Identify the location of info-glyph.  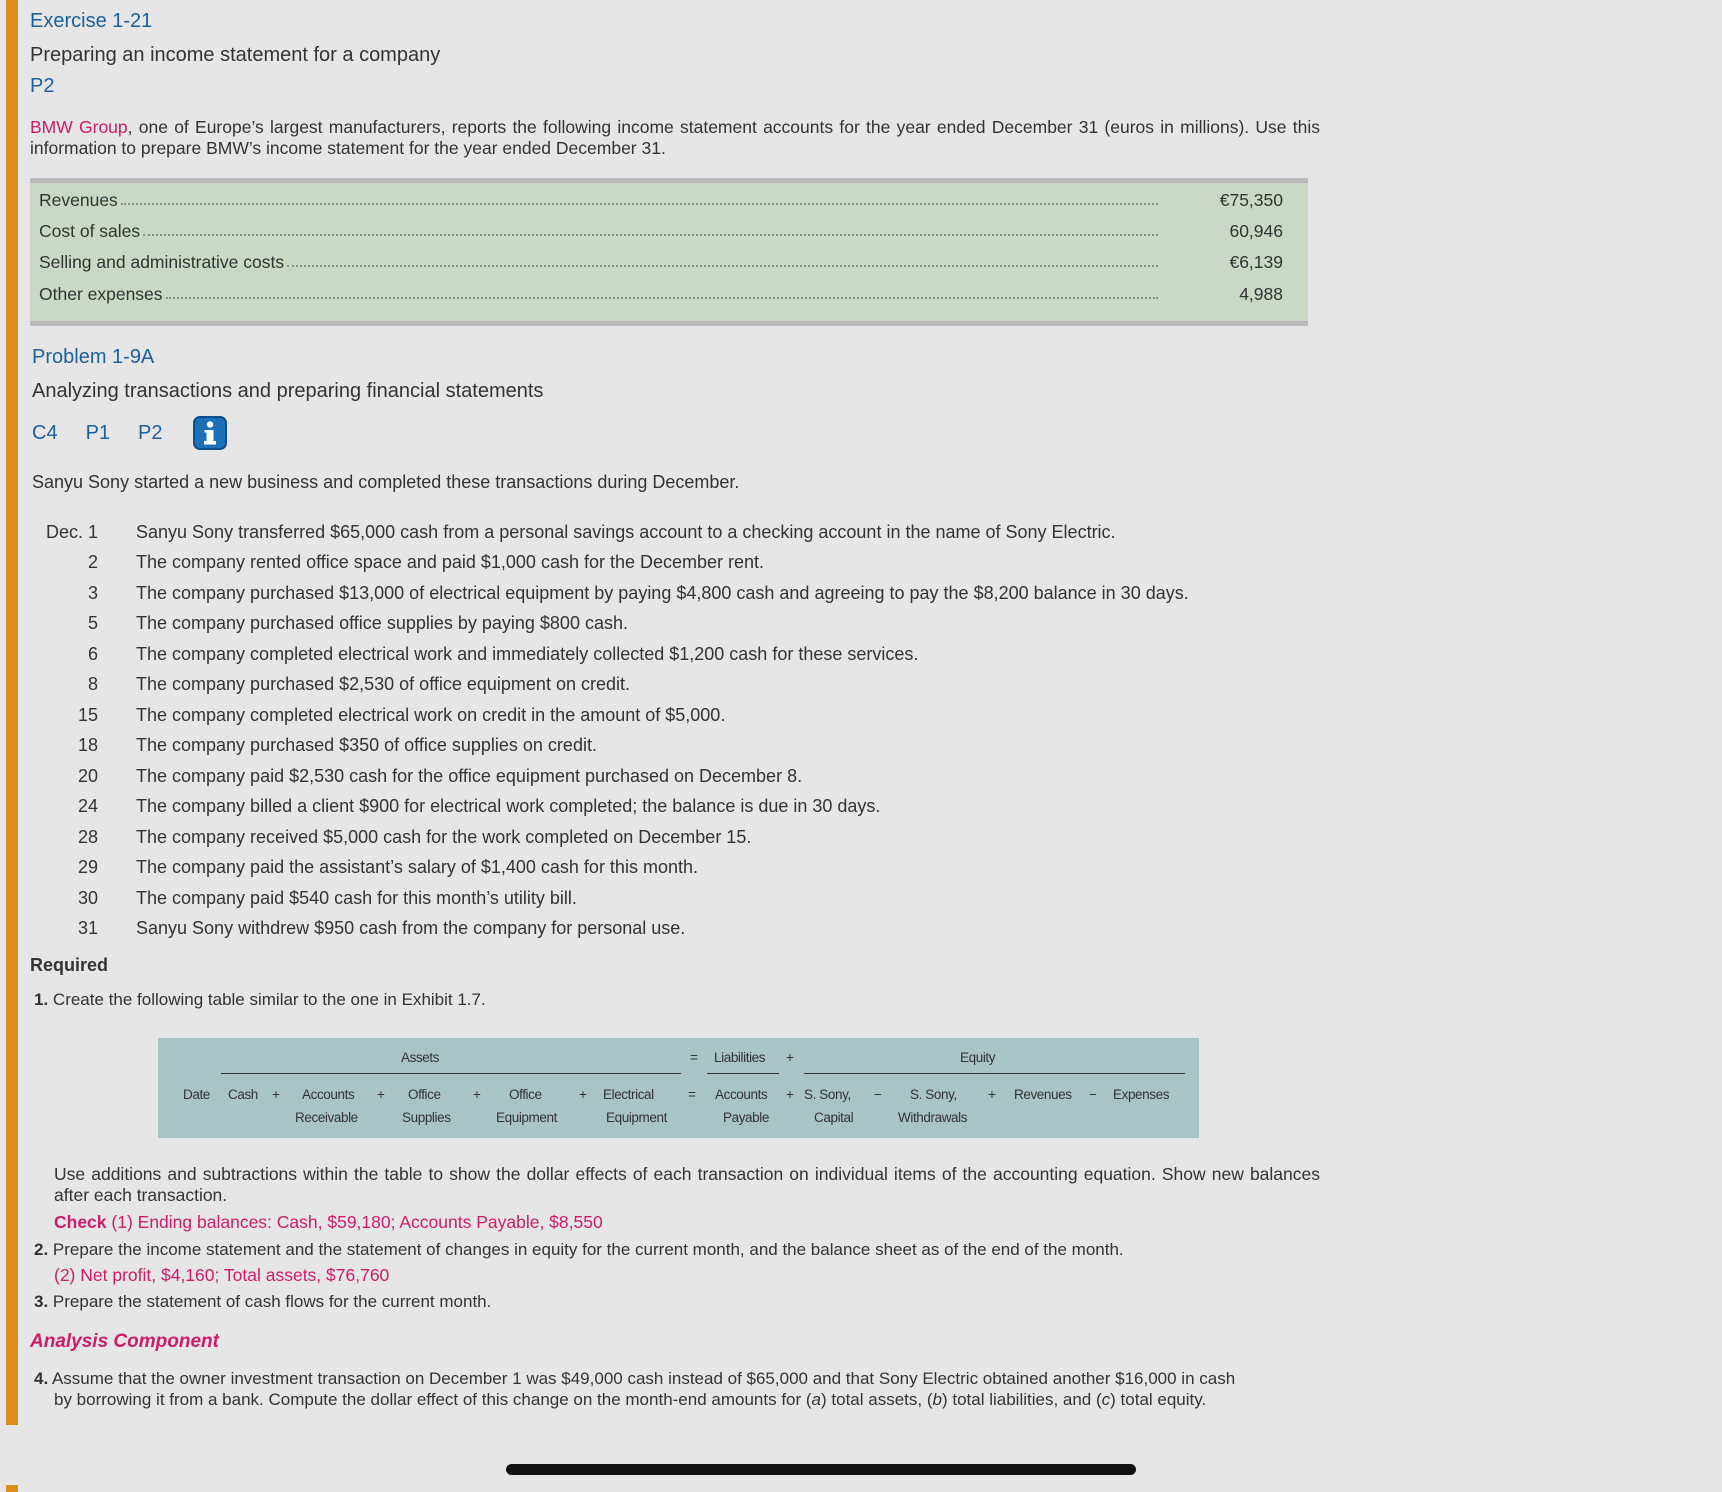
(209, 433).